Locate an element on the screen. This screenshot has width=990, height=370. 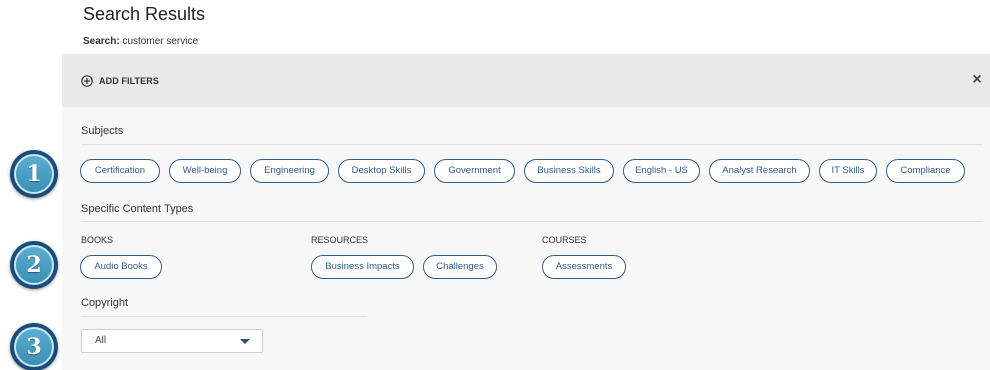
subject-chip-government: Government is located at coordinates (474, 171).